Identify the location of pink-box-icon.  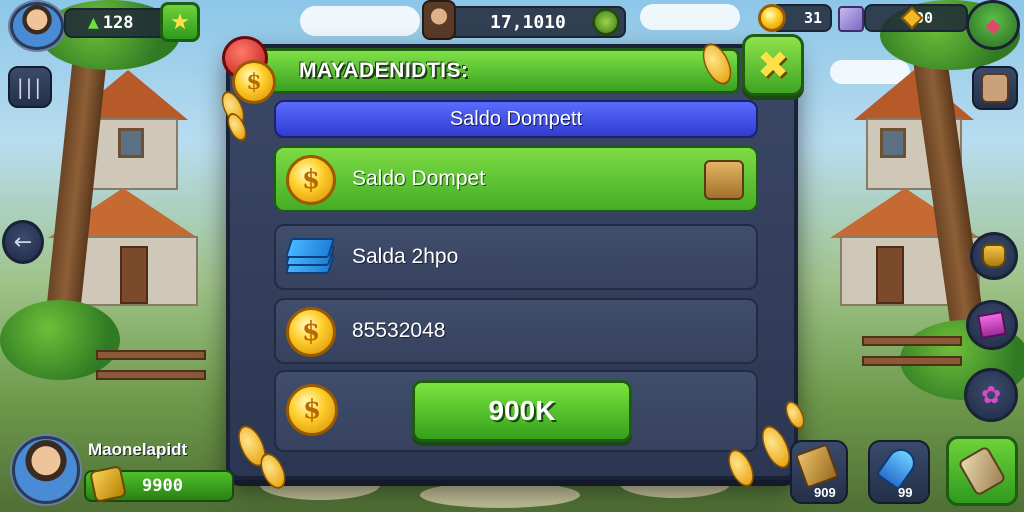
(992, 325).